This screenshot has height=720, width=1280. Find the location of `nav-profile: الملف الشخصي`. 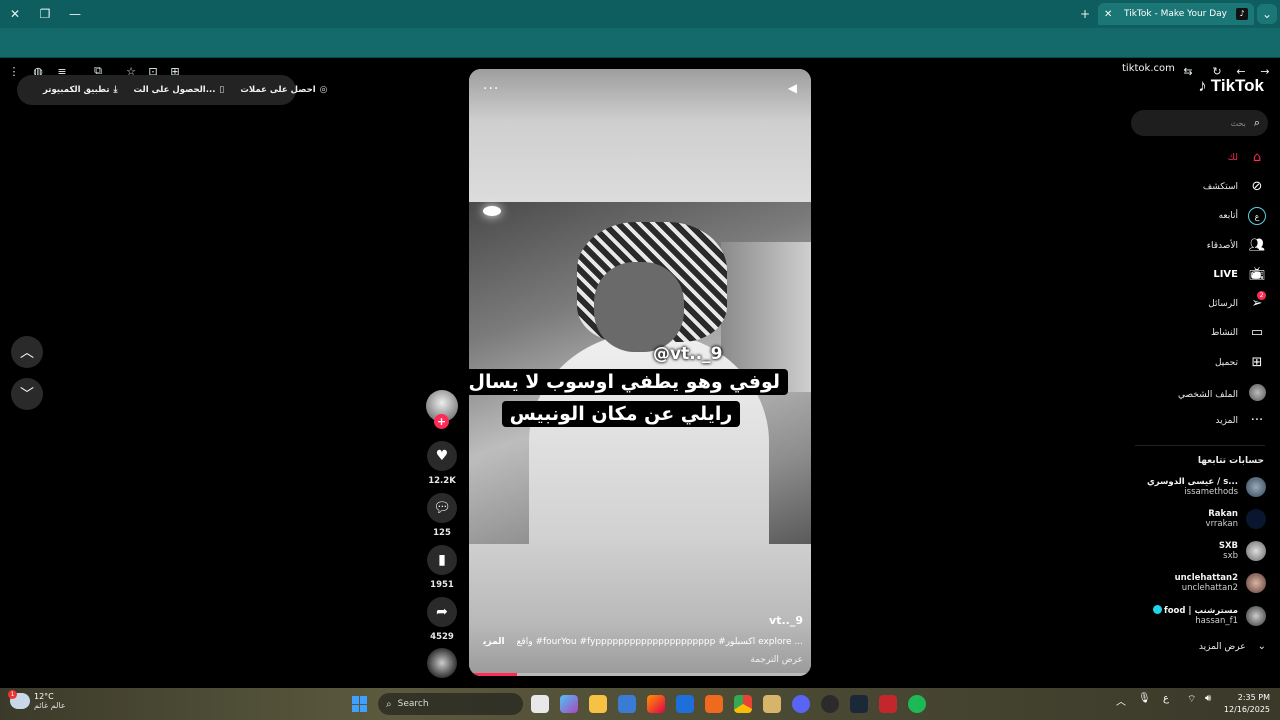

nav-profile: الملف الشخصي is located at coordinates (1222, 394).